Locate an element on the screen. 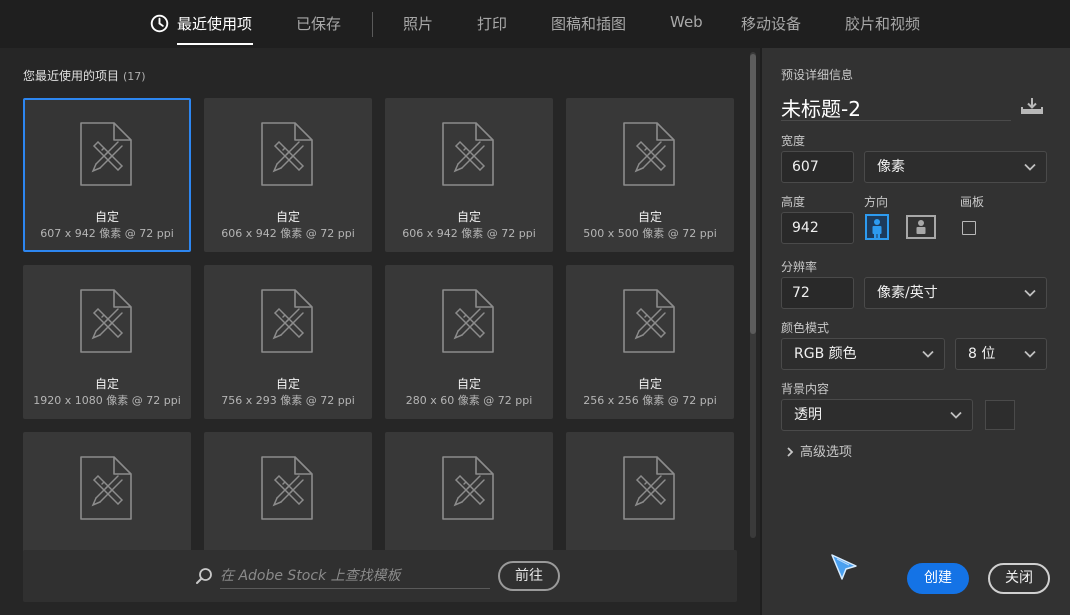 The height and width of the screenshot is (615, 1070). stock-search-bar: 前往 is located at coordinates (380, 576).